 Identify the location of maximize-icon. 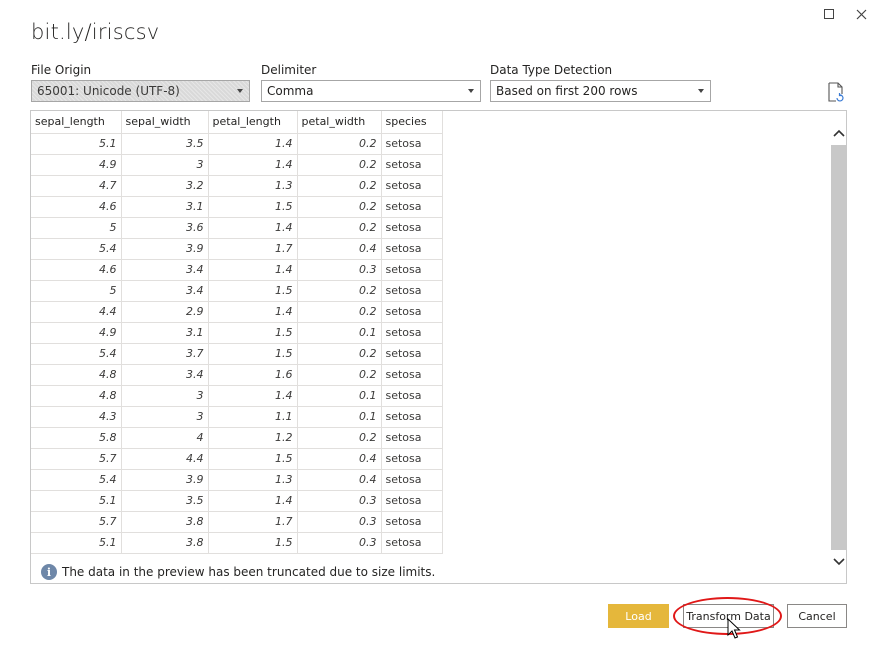
(829, 14).